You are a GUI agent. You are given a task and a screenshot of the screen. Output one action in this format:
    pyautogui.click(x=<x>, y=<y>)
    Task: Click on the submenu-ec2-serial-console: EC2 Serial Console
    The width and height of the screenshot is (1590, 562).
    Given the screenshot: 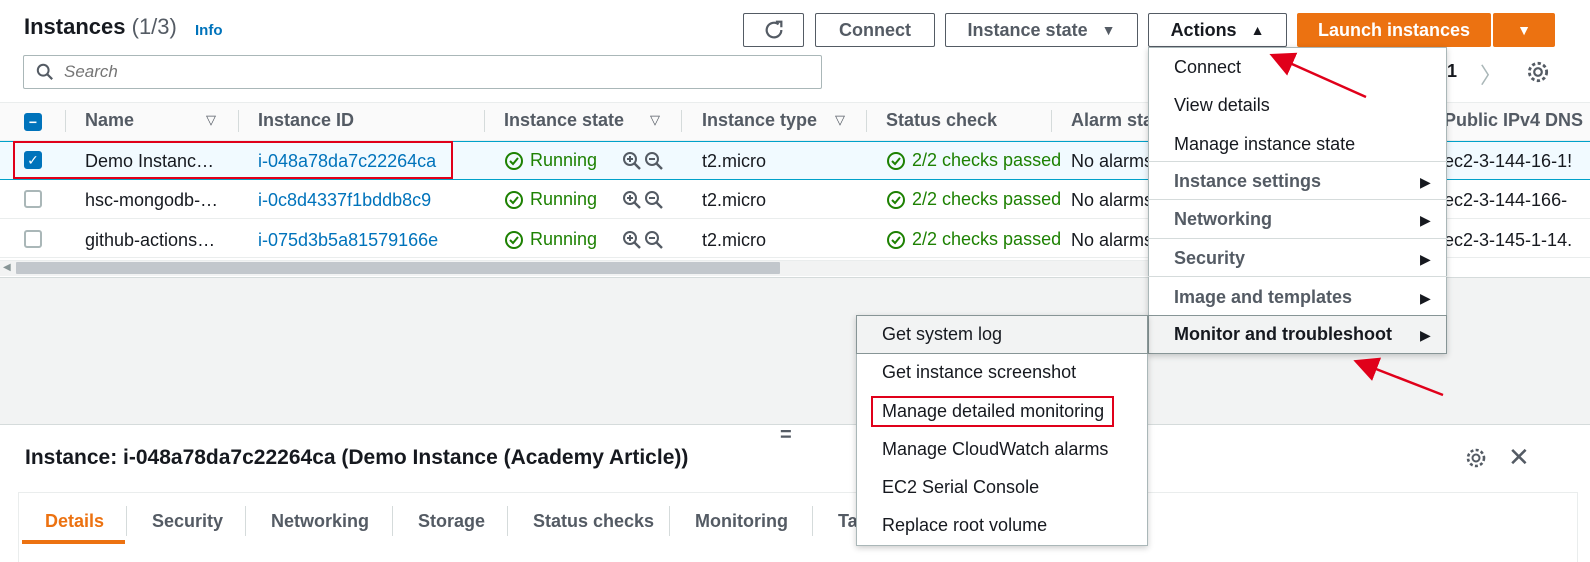 What is the action you would take?
    pyautogui.click(x=960, y=487)
    